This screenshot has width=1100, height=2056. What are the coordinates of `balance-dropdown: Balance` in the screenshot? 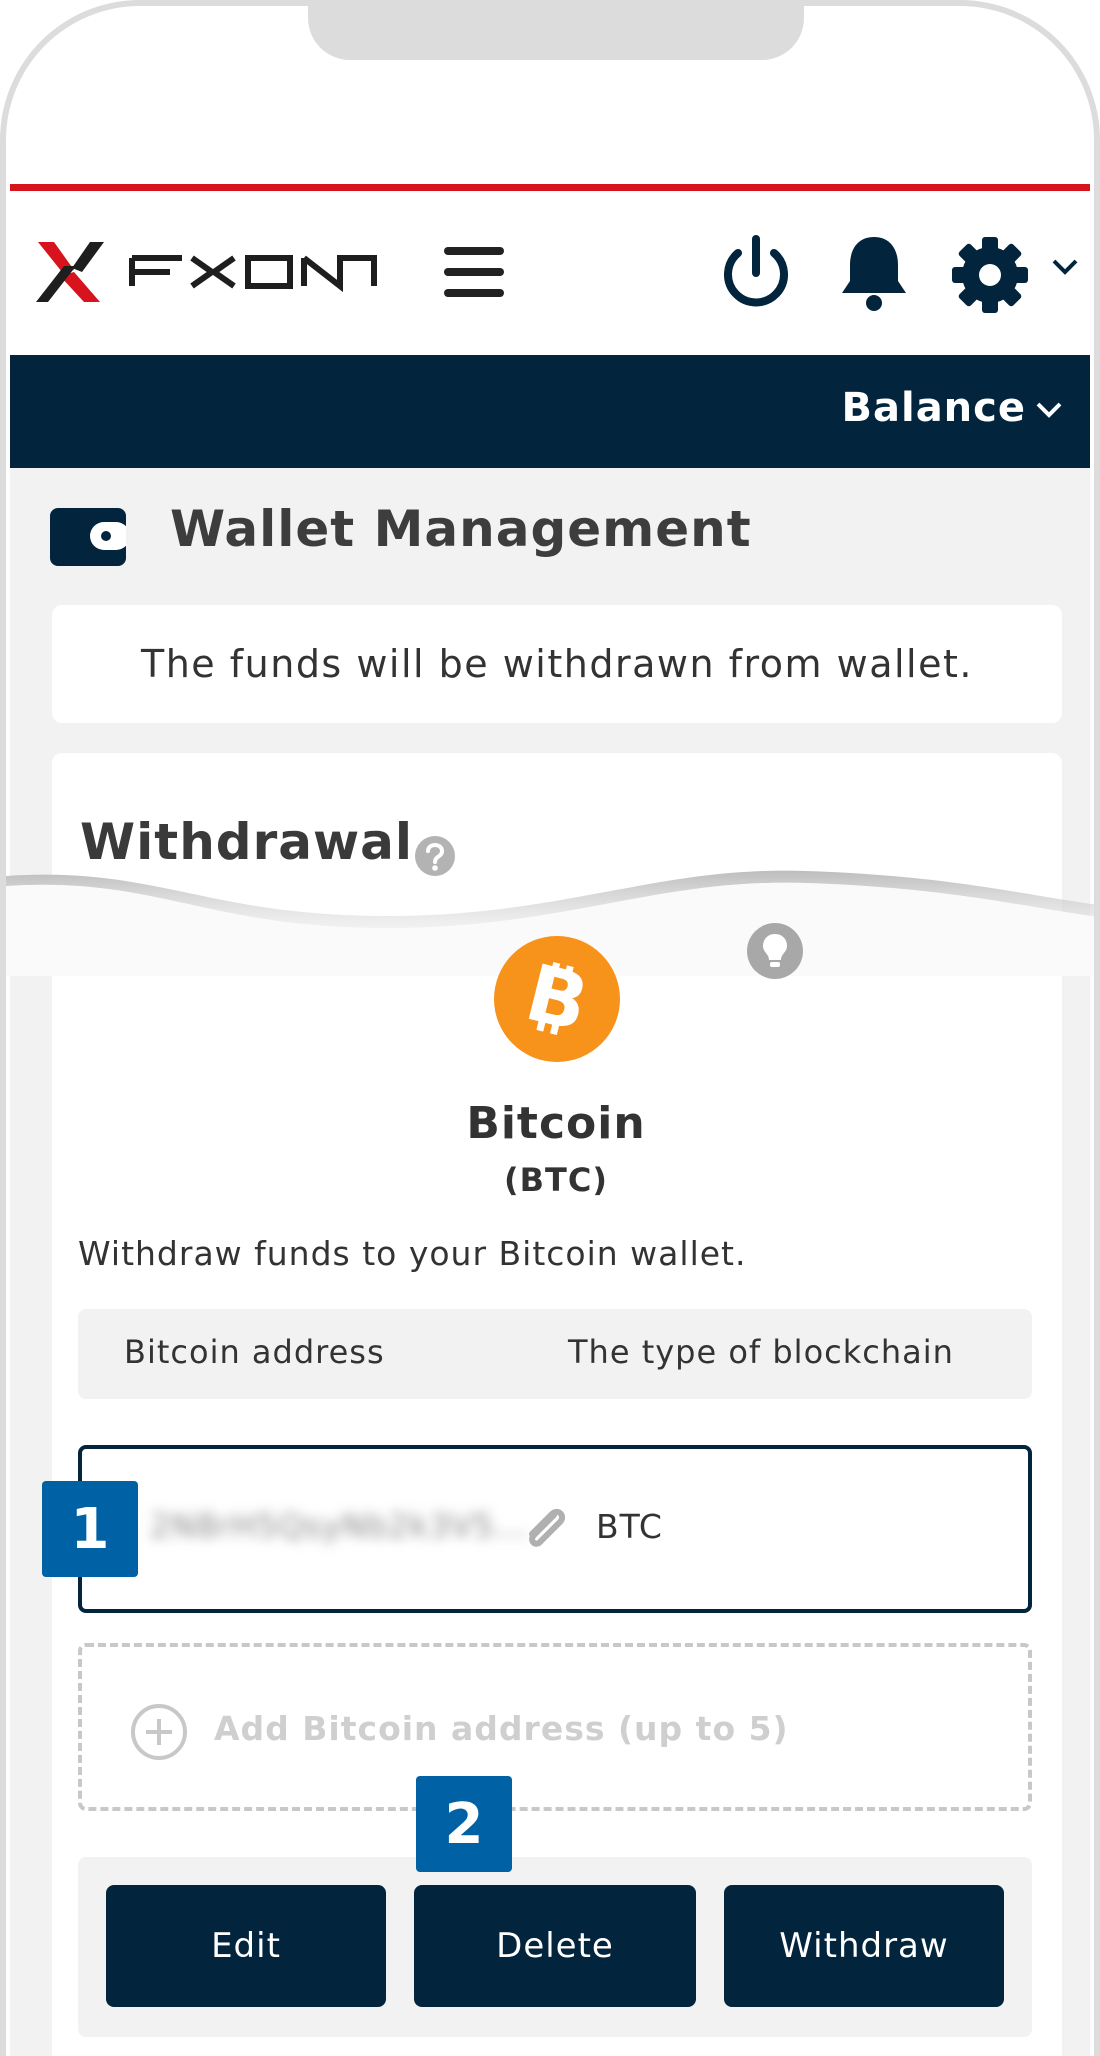 It's located at (934, 408).